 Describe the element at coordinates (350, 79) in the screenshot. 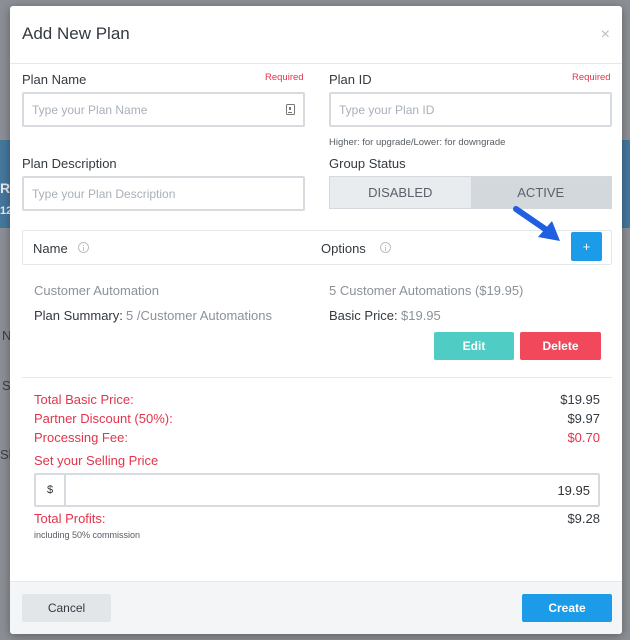

I see `plan-id-label: Plan ID` at that location.